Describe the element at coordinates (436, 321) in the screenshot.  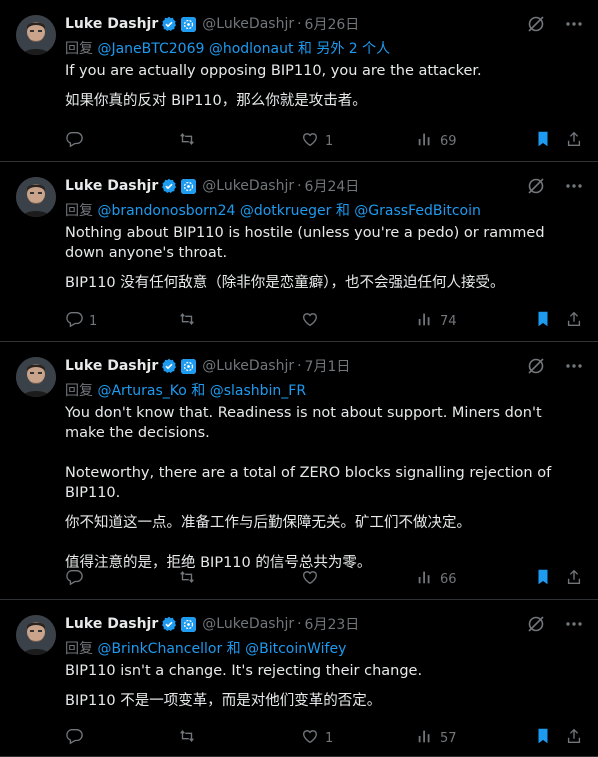
I see `views-button: 74` at that location.